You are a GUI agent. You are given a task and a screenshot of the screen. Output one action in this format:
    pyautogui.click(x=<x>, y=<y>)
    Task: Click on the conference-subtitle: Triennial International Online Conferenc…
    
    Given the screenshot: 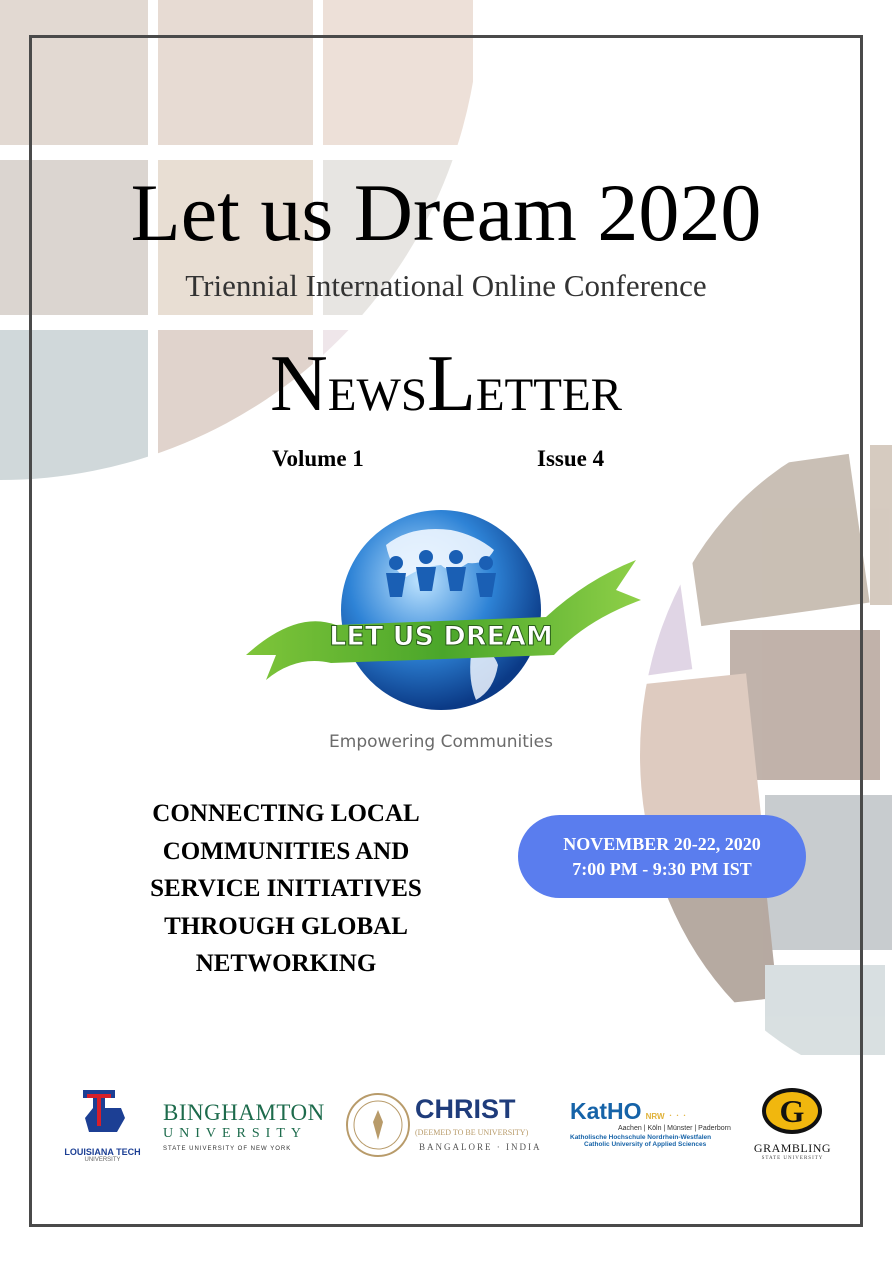 What is the action you would take?
    pyautogui.click(x=446, y=285)
    